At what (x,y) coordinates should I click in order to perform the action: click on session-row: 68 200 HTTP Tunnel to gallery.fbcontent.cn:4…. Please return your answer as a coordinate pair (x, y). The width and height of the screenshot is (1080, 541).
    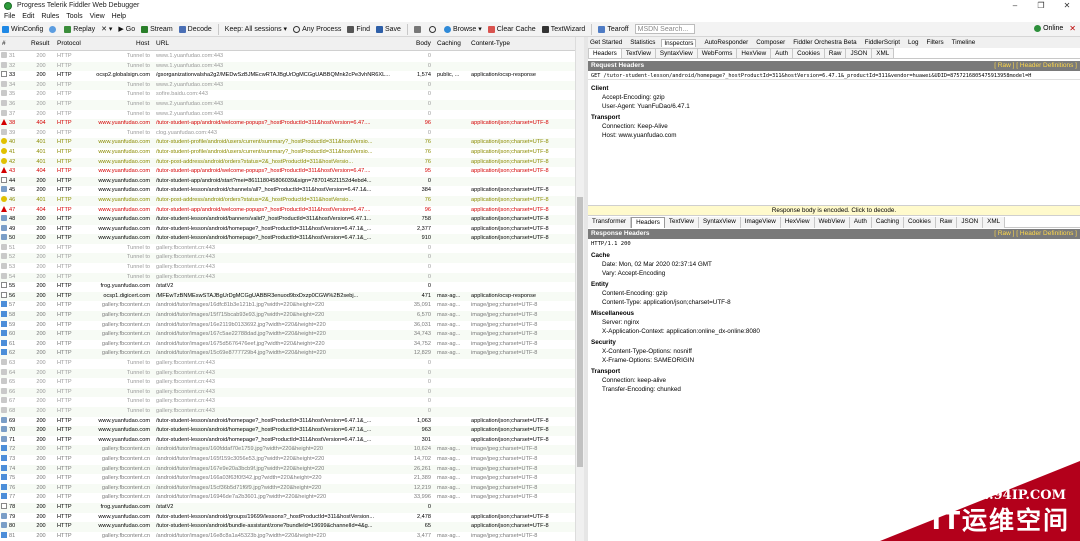
    Looking at the image, I should click on (287, 411).